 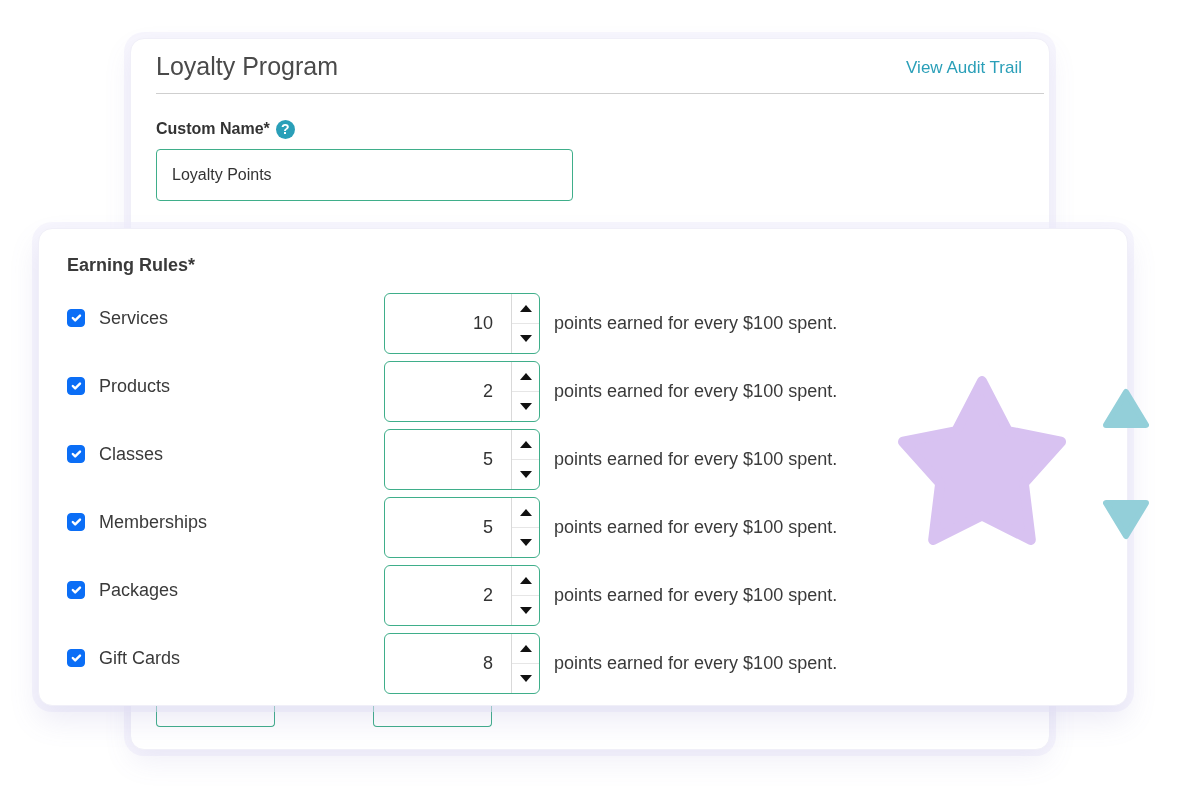 What do you see at coordinates (364, 175) in the screenshot?
I see `name-input-field: Loyalty Points` at bounding box center [364, 175].